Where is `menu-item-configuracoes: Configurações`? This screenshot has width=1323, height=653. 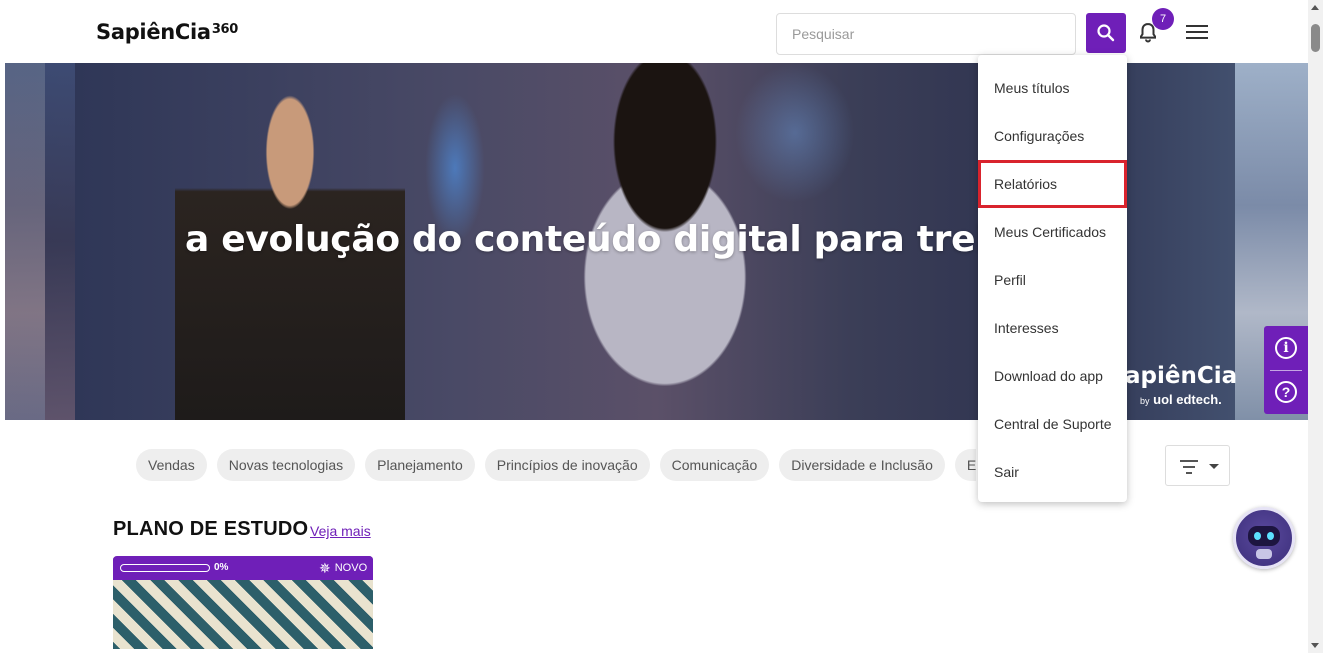
menu-item-configuracoes: Configurações is located at coordinates (1052, 136).